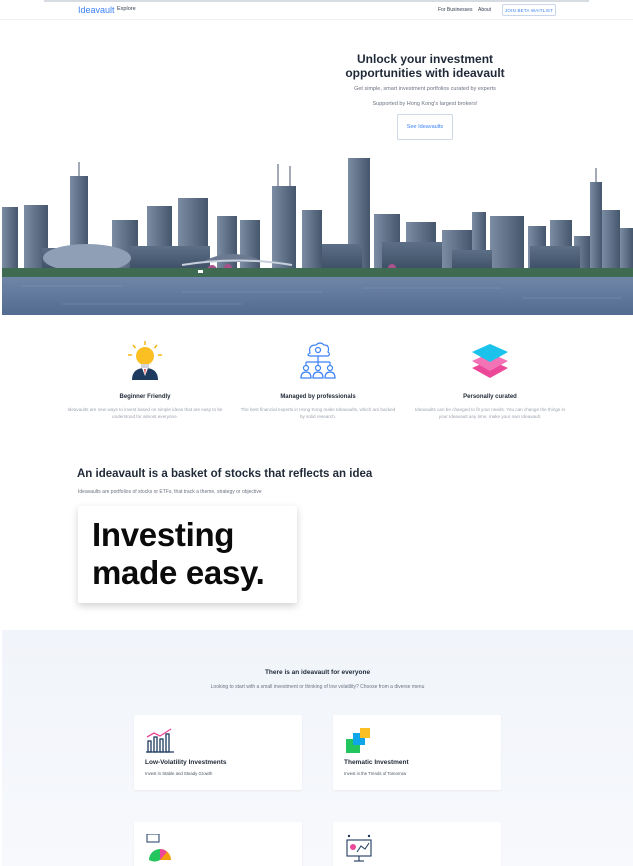  Describe the element at coordinates (425, 127) in the screenshot. I see `see-ideavaults-button: See Ideavaults` at that location.